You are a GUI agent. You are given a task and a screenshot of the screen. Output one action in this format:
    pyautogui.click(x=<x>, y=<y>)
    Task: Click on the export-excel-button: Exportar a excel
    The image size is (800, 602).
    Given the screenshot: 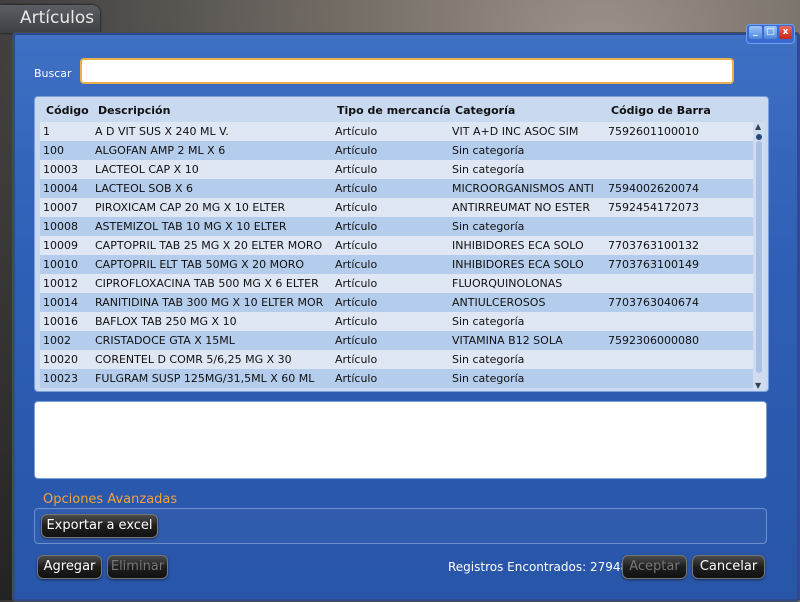 What is the action you would take?
    pyautogui.click(x=99, y=526)
    